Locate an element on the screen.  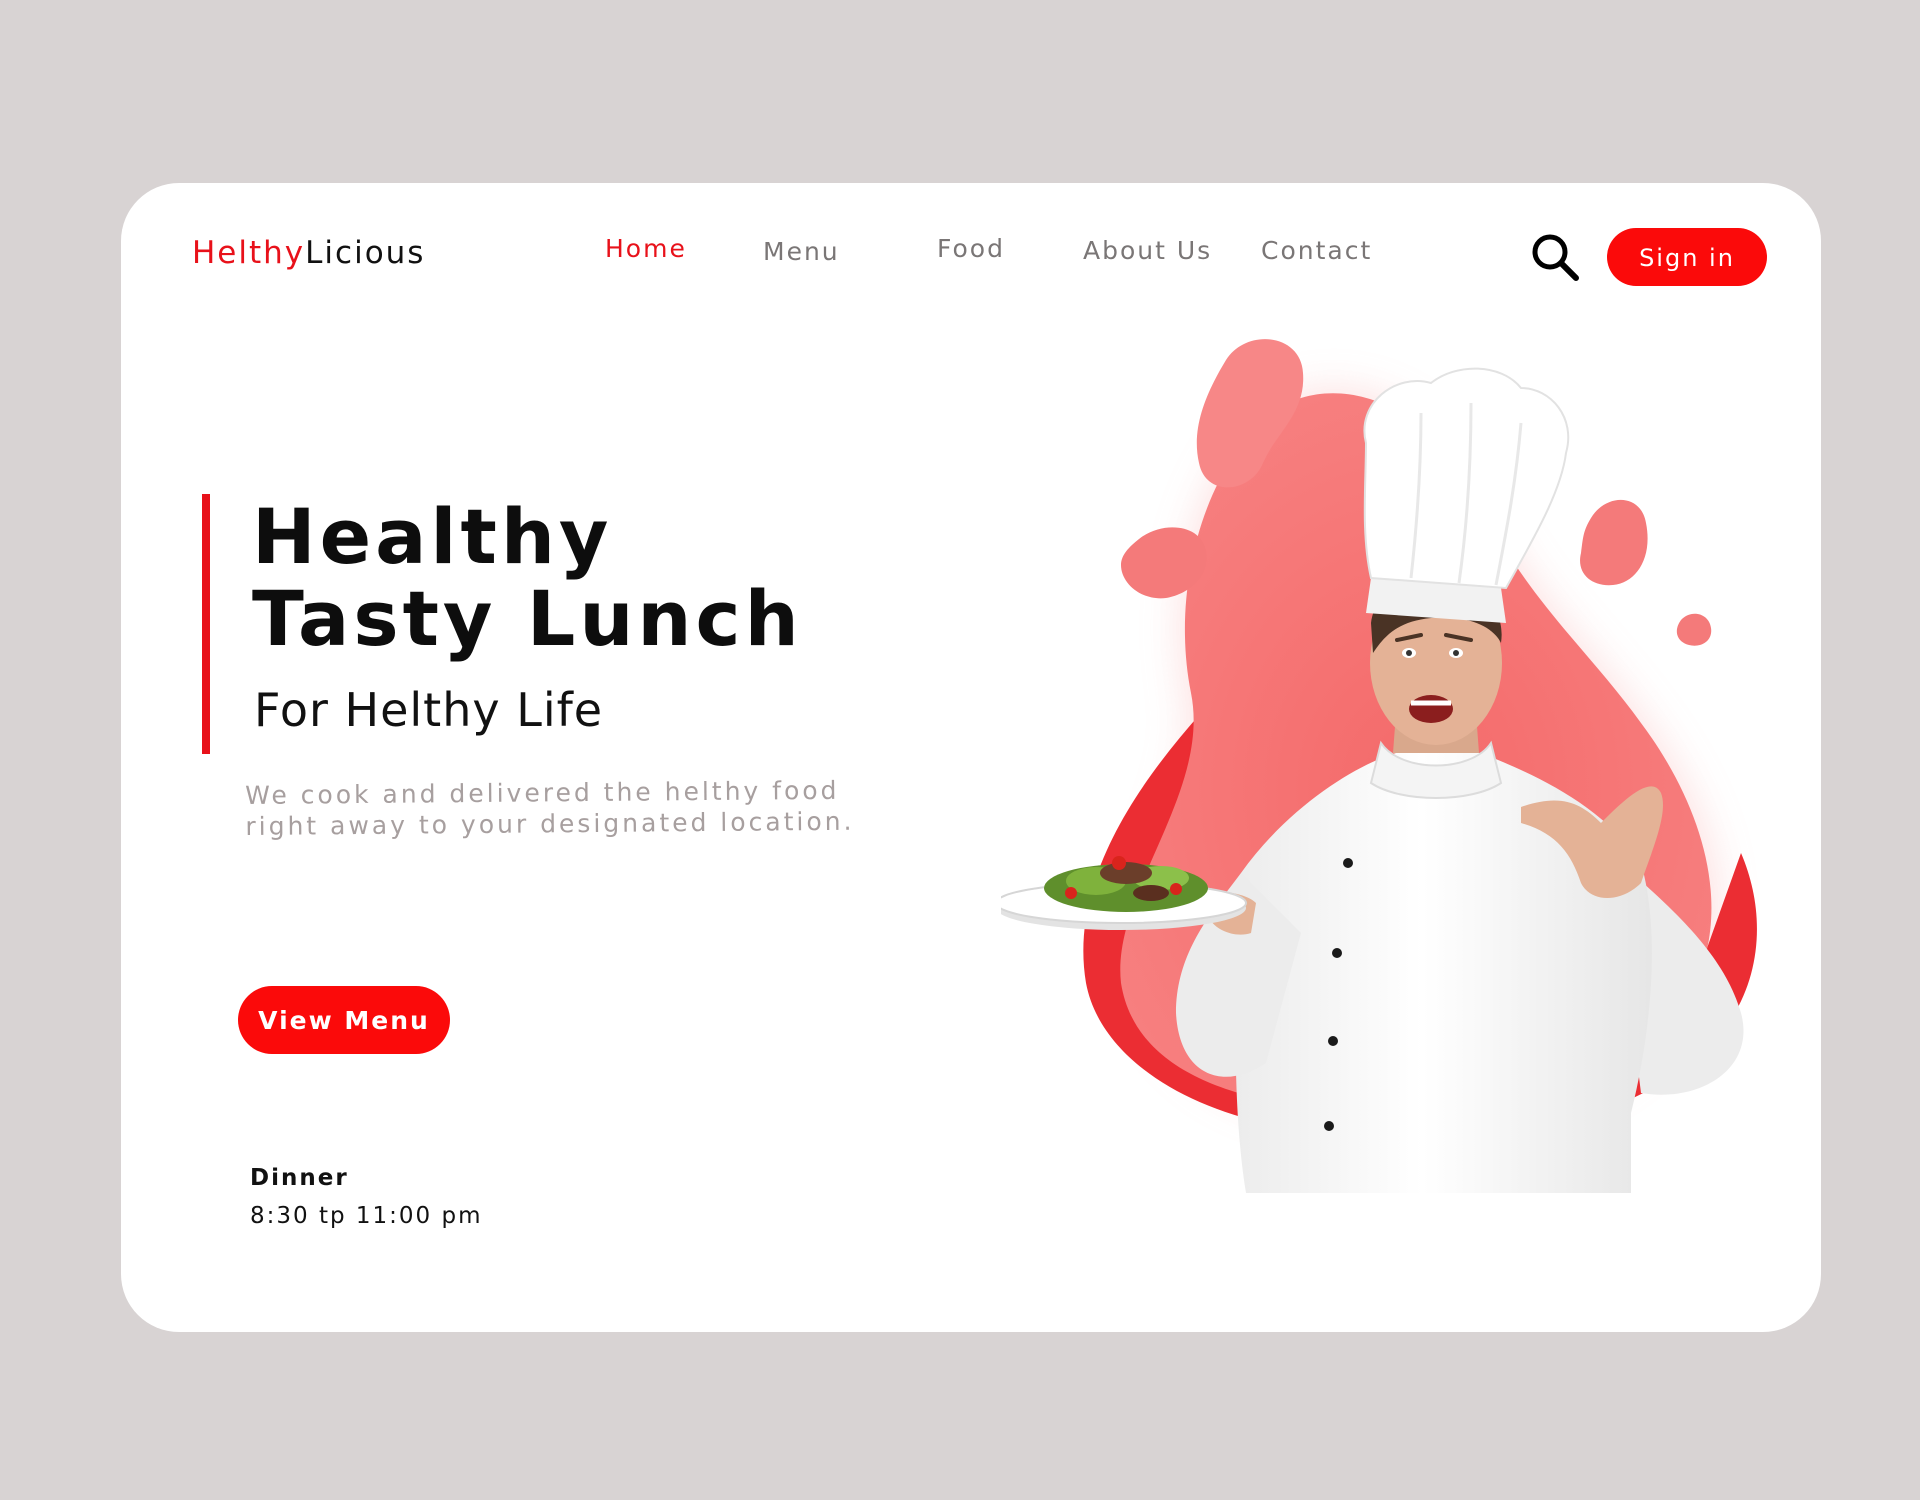
logo-part-helthy: Helthy is located at coordinates (249, 253).